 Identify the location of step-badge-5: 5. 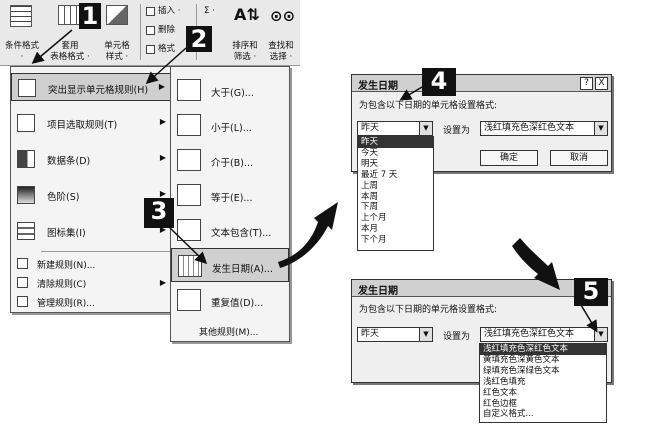
(591, 292).